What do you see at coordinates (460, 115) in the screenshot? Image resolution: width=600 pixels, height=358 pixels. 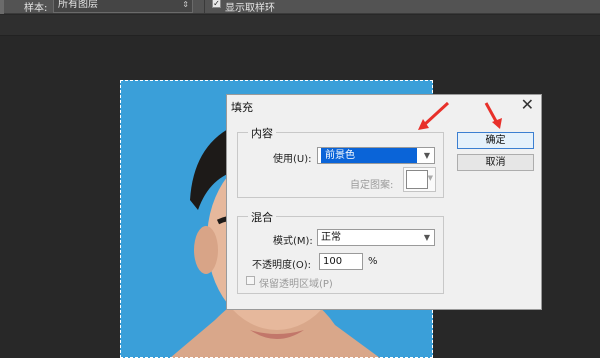 I see `annotation-arrows` at bounding box center [460, 115].